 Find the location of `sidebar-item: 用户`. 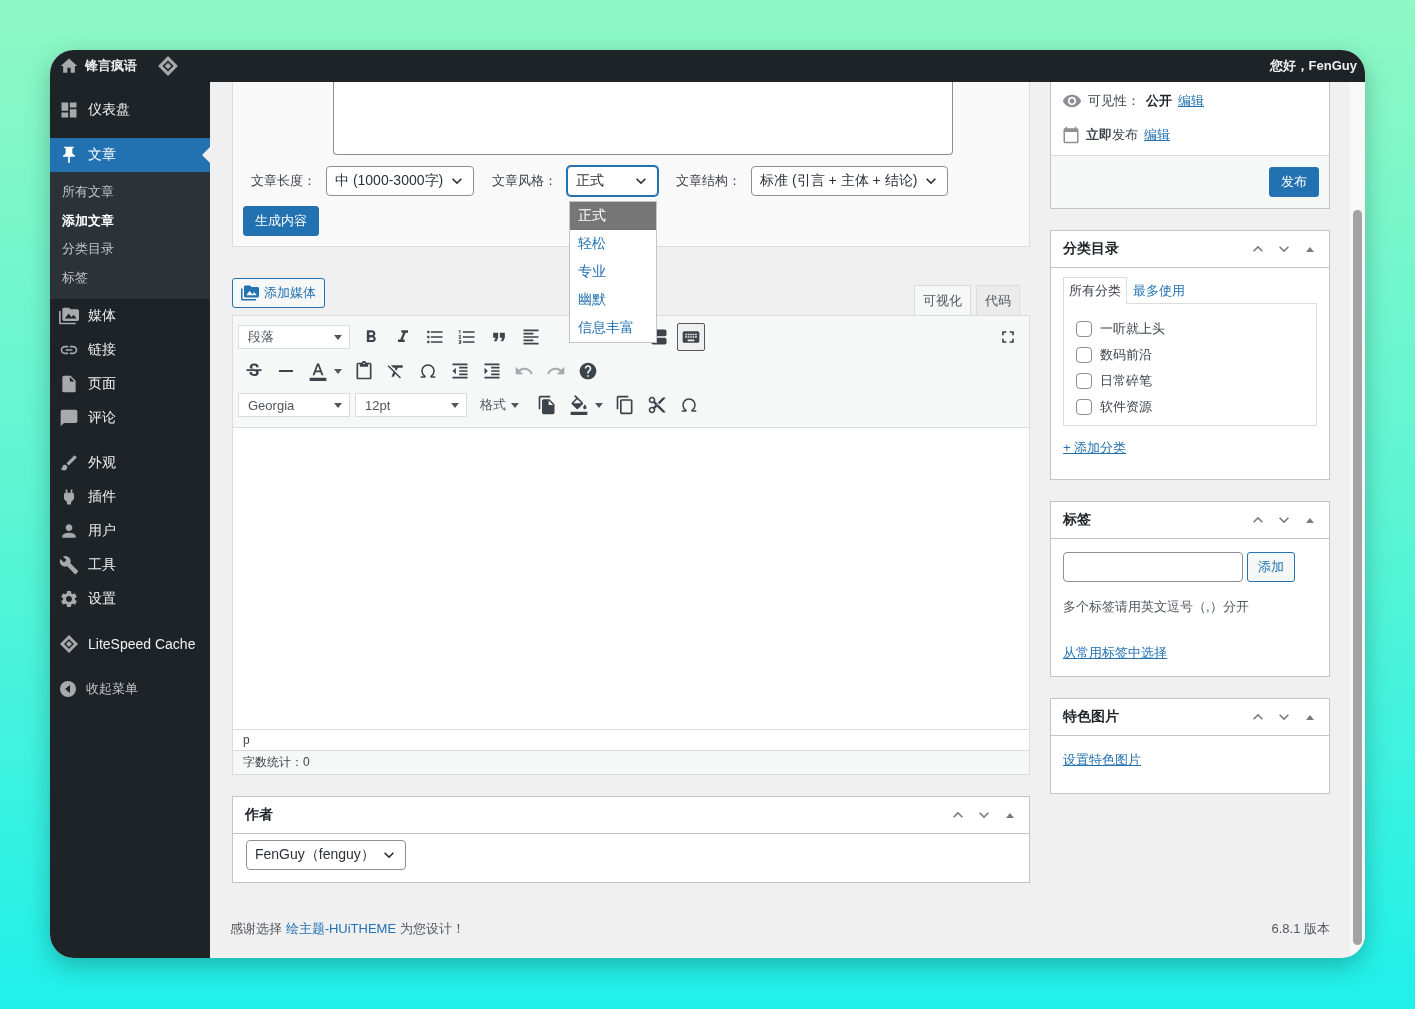

sidebar-item: 用户 is located at coordinates (130, 531).